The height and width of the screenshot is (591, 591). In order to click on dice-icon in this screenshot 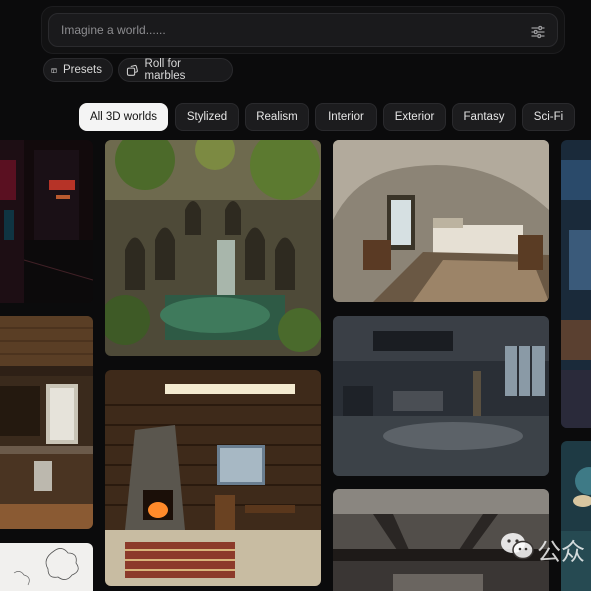, I will do `click(132, 70)`.